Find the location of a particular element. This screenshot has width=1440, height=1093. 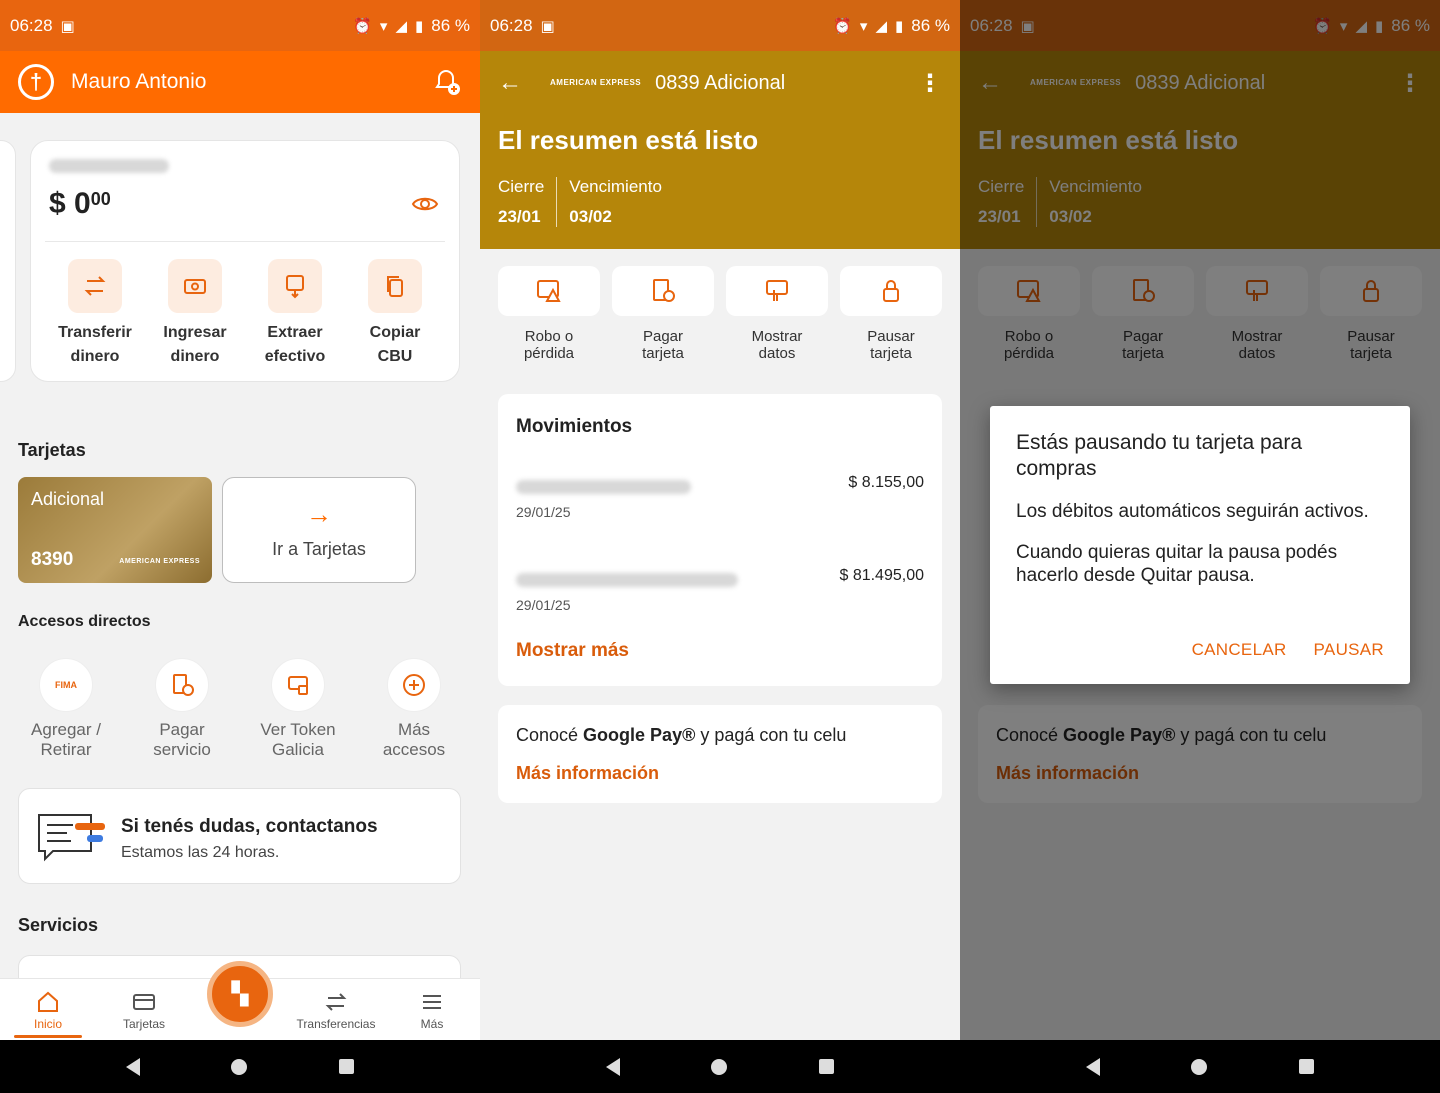

nav-transfers: Transferencias is located at coordinates (336, 1009).